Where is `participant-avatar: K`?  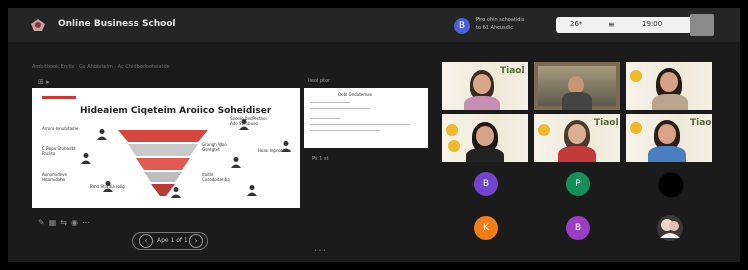
participant-avatar: K is located at coordinates (486, 228).